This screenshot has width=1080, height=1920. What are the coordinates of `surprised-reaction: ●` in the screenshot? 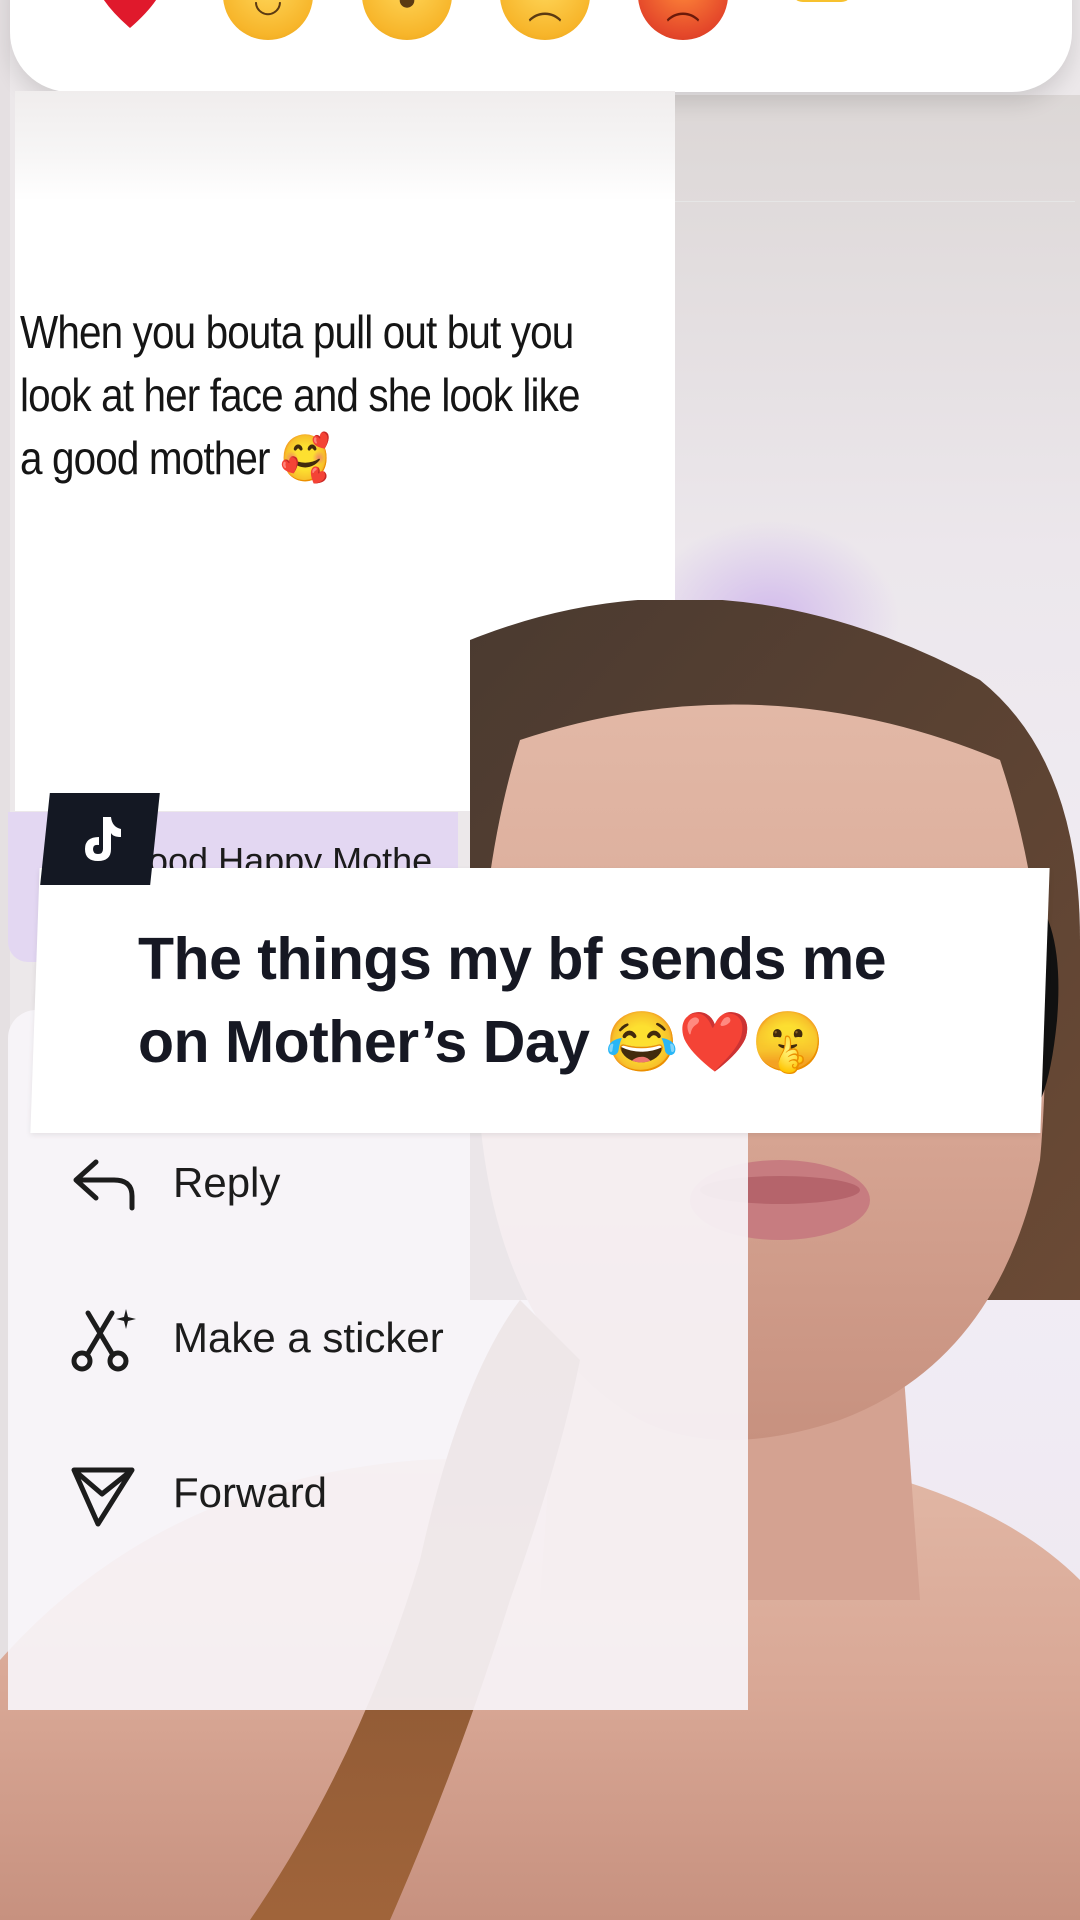 It's located at (407, 20).